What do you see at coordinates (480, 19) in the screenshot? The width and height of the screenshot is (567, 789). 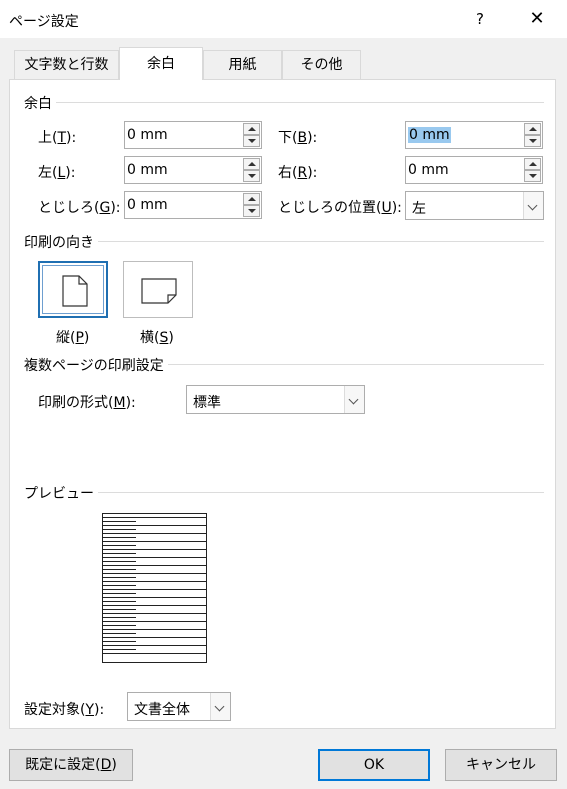 I see `help-button: ?` at bounding box center [480, 19].